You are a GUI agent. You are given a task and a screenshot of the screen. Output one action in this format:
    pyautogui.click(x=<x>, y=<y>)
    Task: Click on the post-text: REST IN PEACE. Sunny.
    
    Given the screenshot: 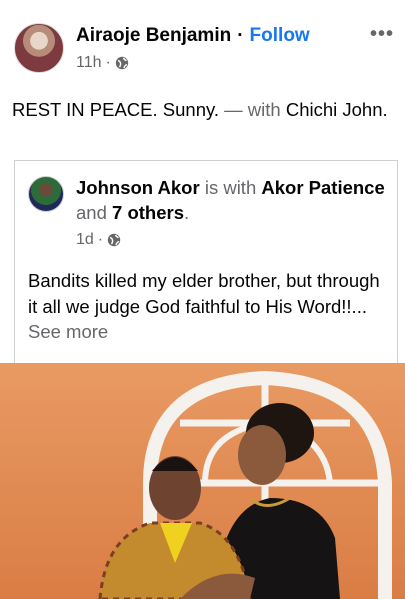 What is the action you would take?
    pyautogui.click(x=116, y=109)
    